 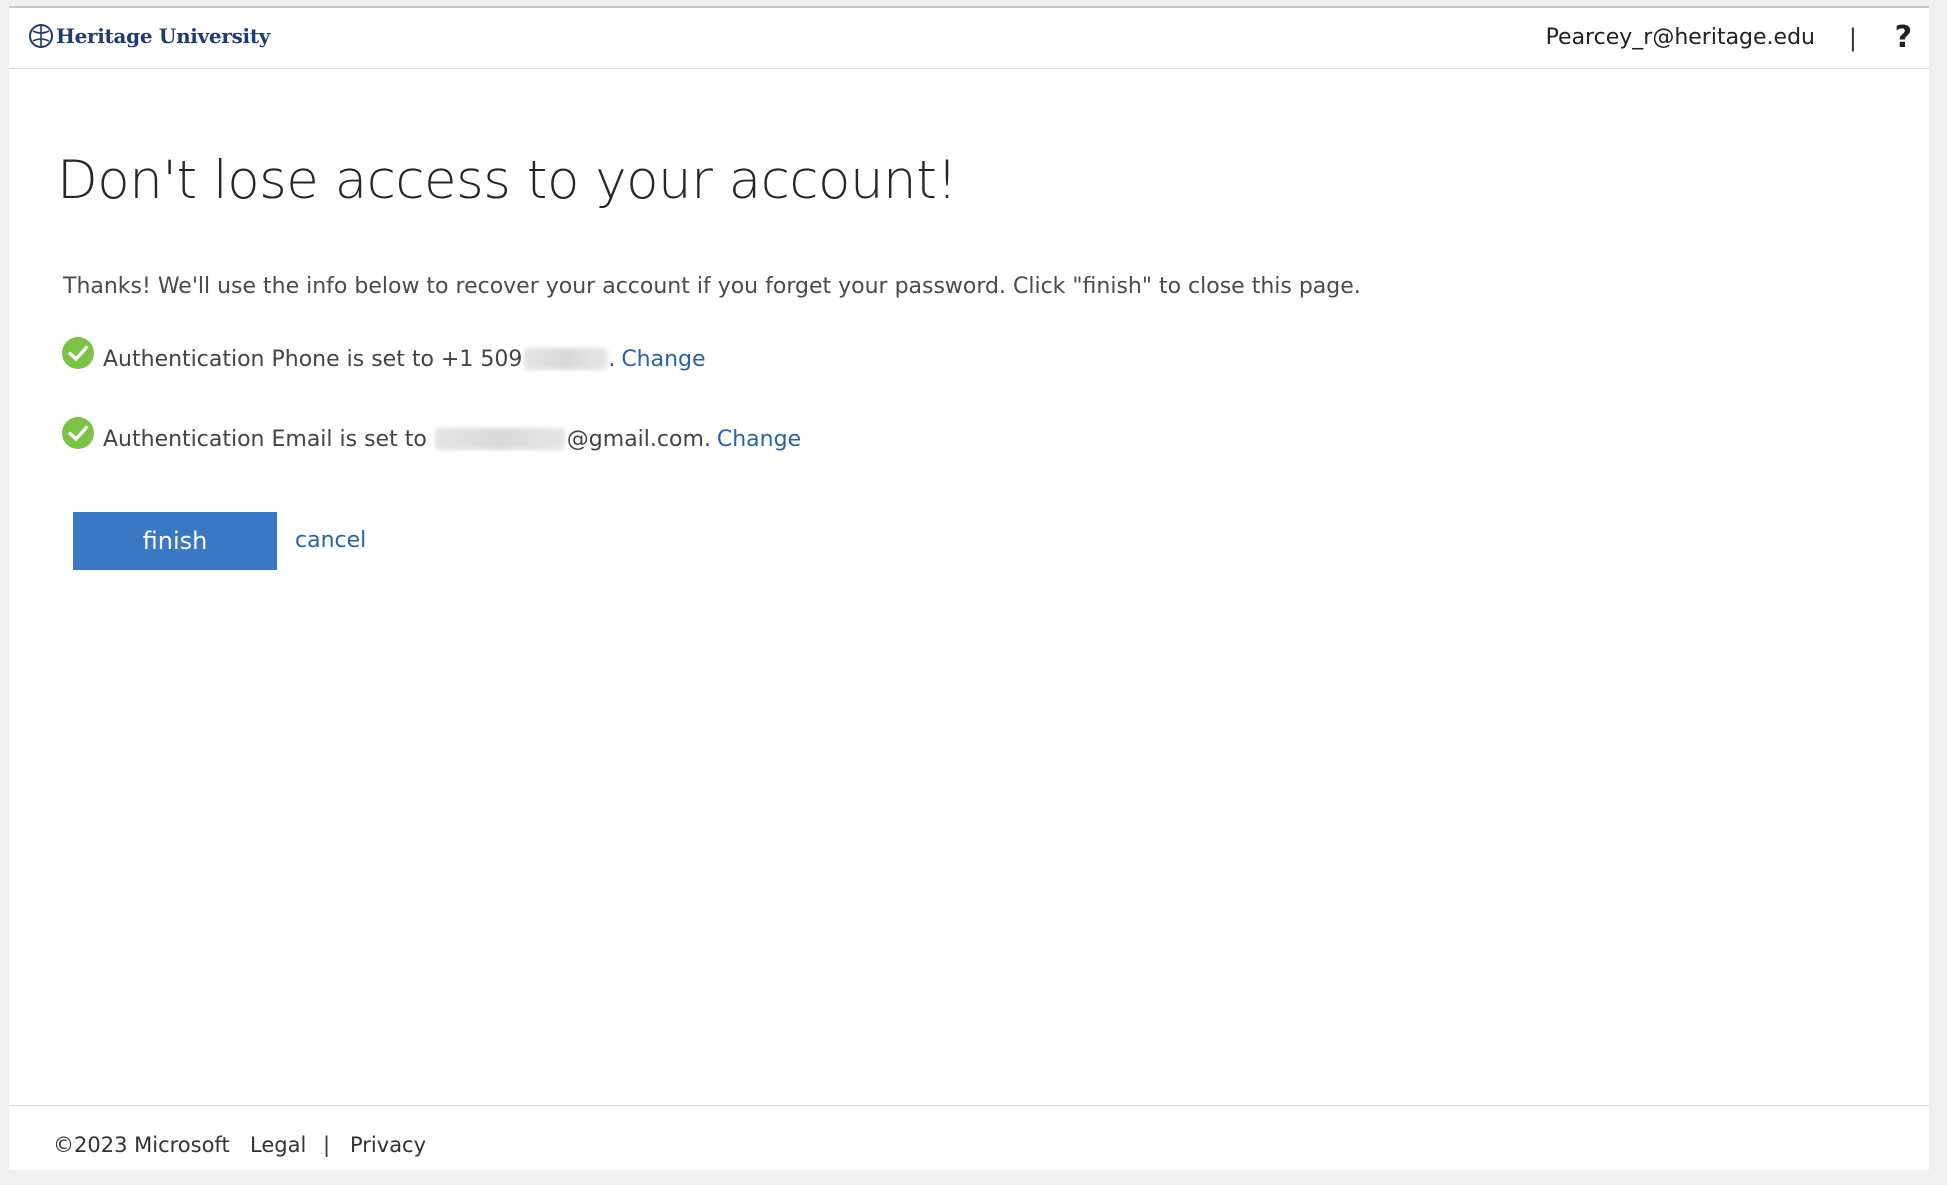 I want to click on cancel-link: cancel, so click(x=330, y=540).